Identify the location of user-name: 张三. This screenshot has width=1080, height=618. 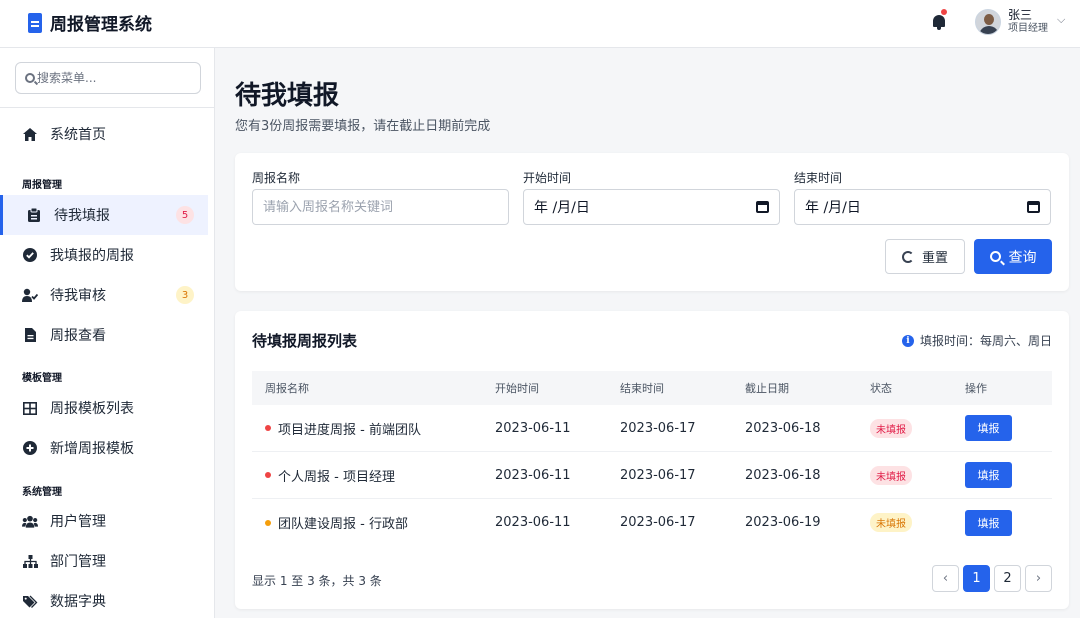
(1020, 15).